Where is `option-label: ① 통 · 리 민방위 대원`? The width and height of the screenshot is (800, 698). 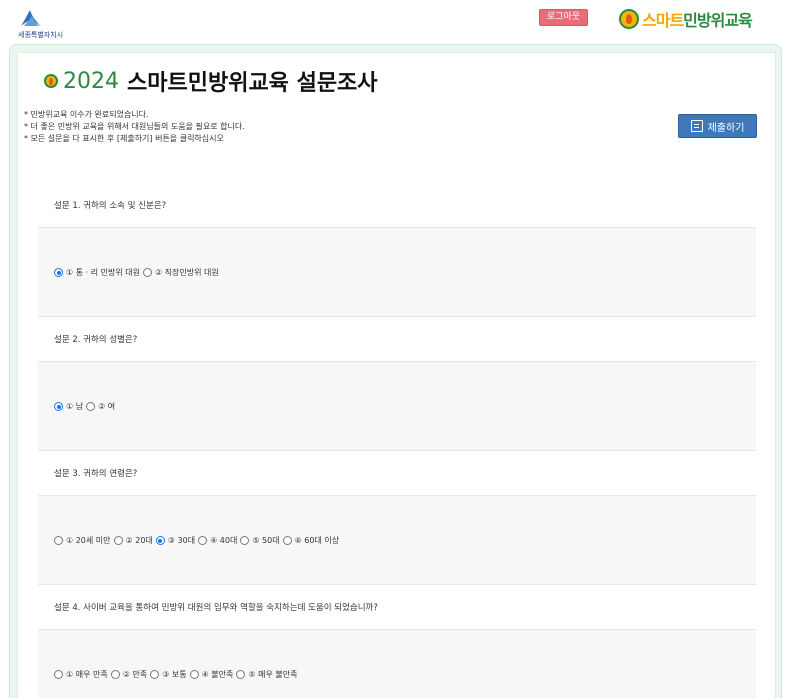
option-label: ① 통 · 리 민방위 대원 is located at coordinates (103, 272).